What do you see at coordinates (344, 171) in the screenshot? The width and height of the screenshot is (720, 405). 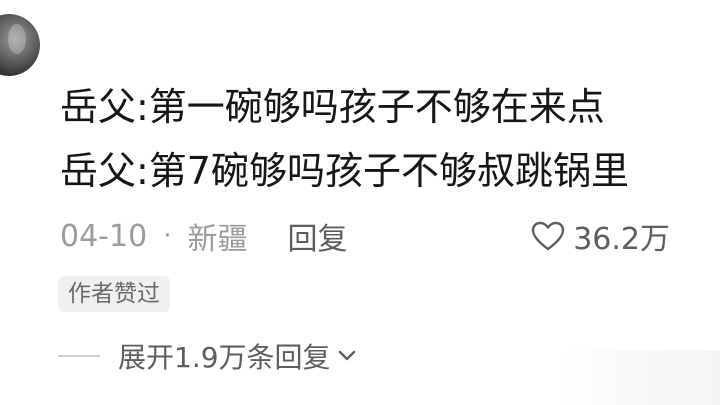 I see `comment-text-line-2: 岳父:第7碗够吗孩子不够叔跳锅里` at bounding box center [344, 171].